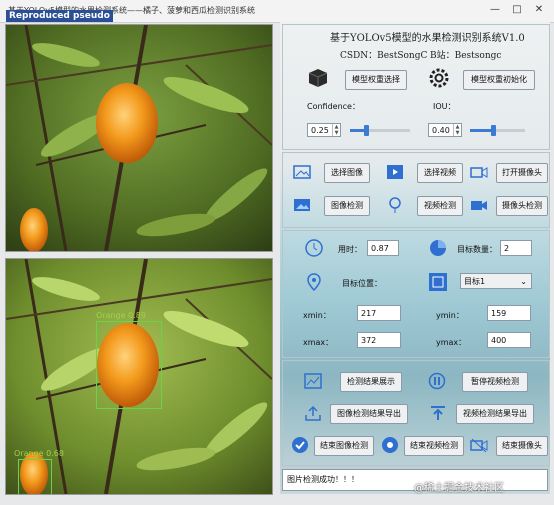 This screenshot has width=554, height=505. Describe the element at coordinates (320, 130) in the screenshot. I see `confidence-value: 0.25` at that location.